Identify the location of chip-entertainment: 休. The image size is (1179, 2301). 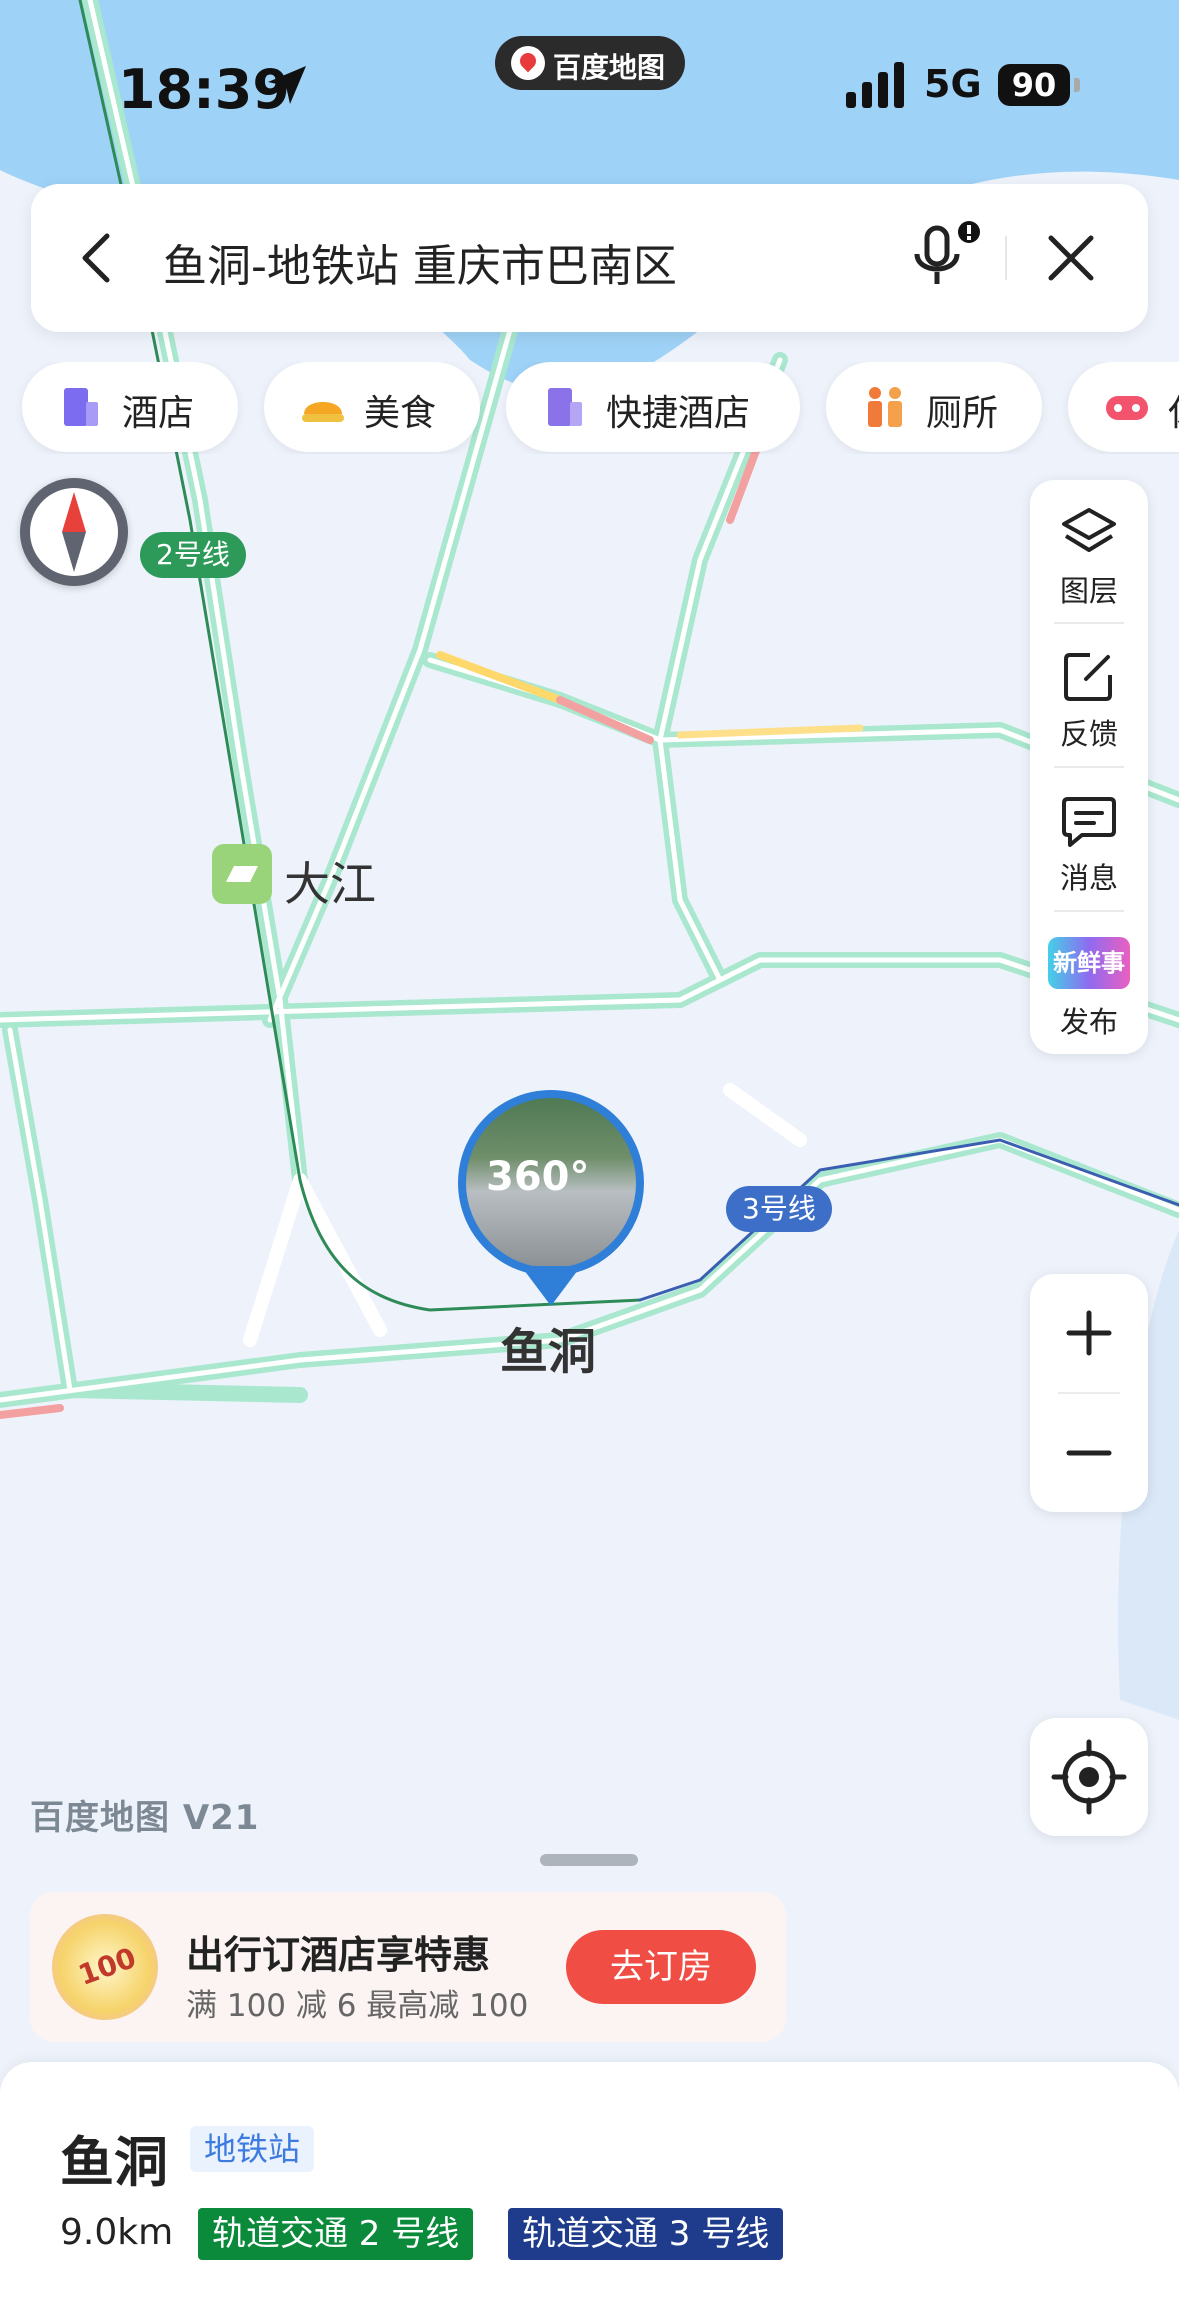
(1123, 407).